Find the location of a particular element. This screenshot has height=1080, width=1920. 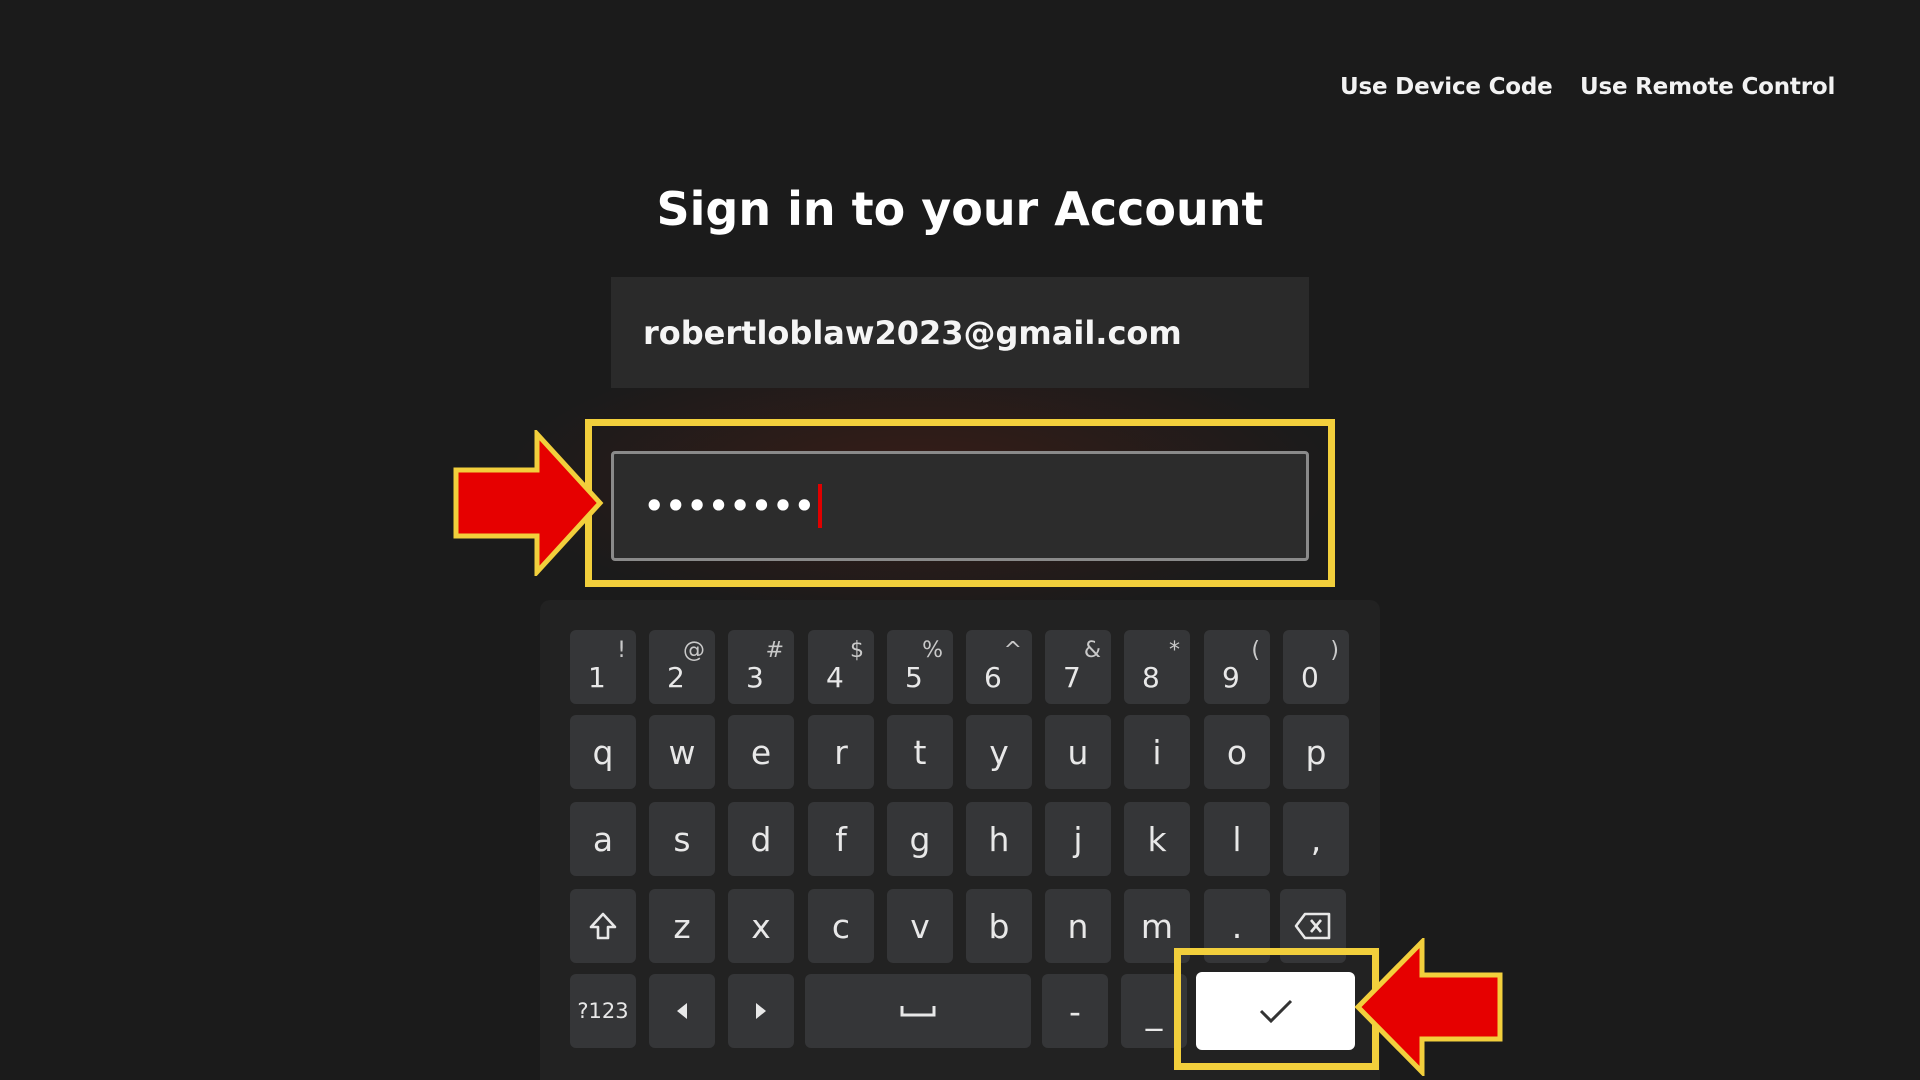

key-4: 4 $ is located at coordinates (841, 667).